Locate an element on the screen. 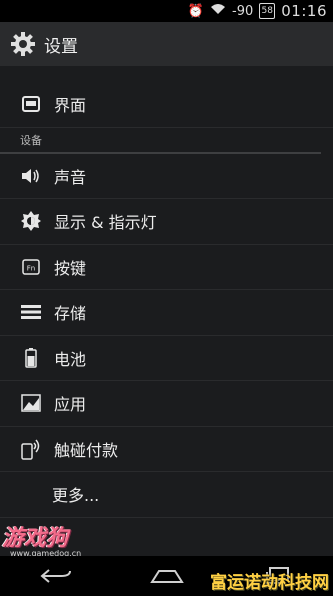 This screenshot has height=596, width=333. svg-text: Fn is located at coordinates (31, 268).